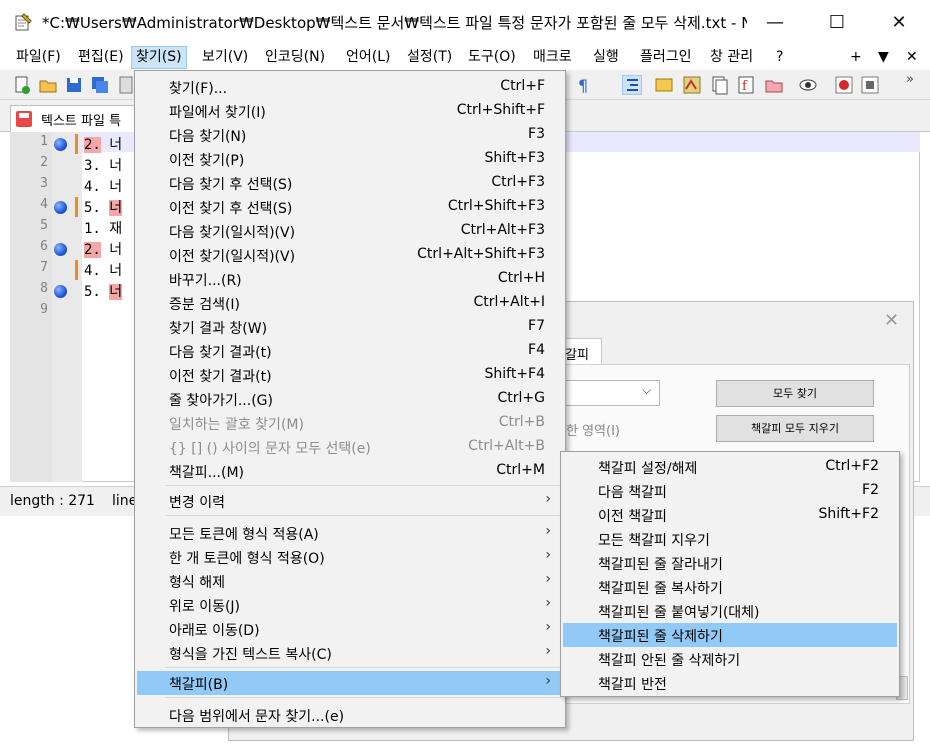 The image size is (930, 745). I want to click on menu-item-inverse-bookmark: 책갈피 반전, so click(731, 683).